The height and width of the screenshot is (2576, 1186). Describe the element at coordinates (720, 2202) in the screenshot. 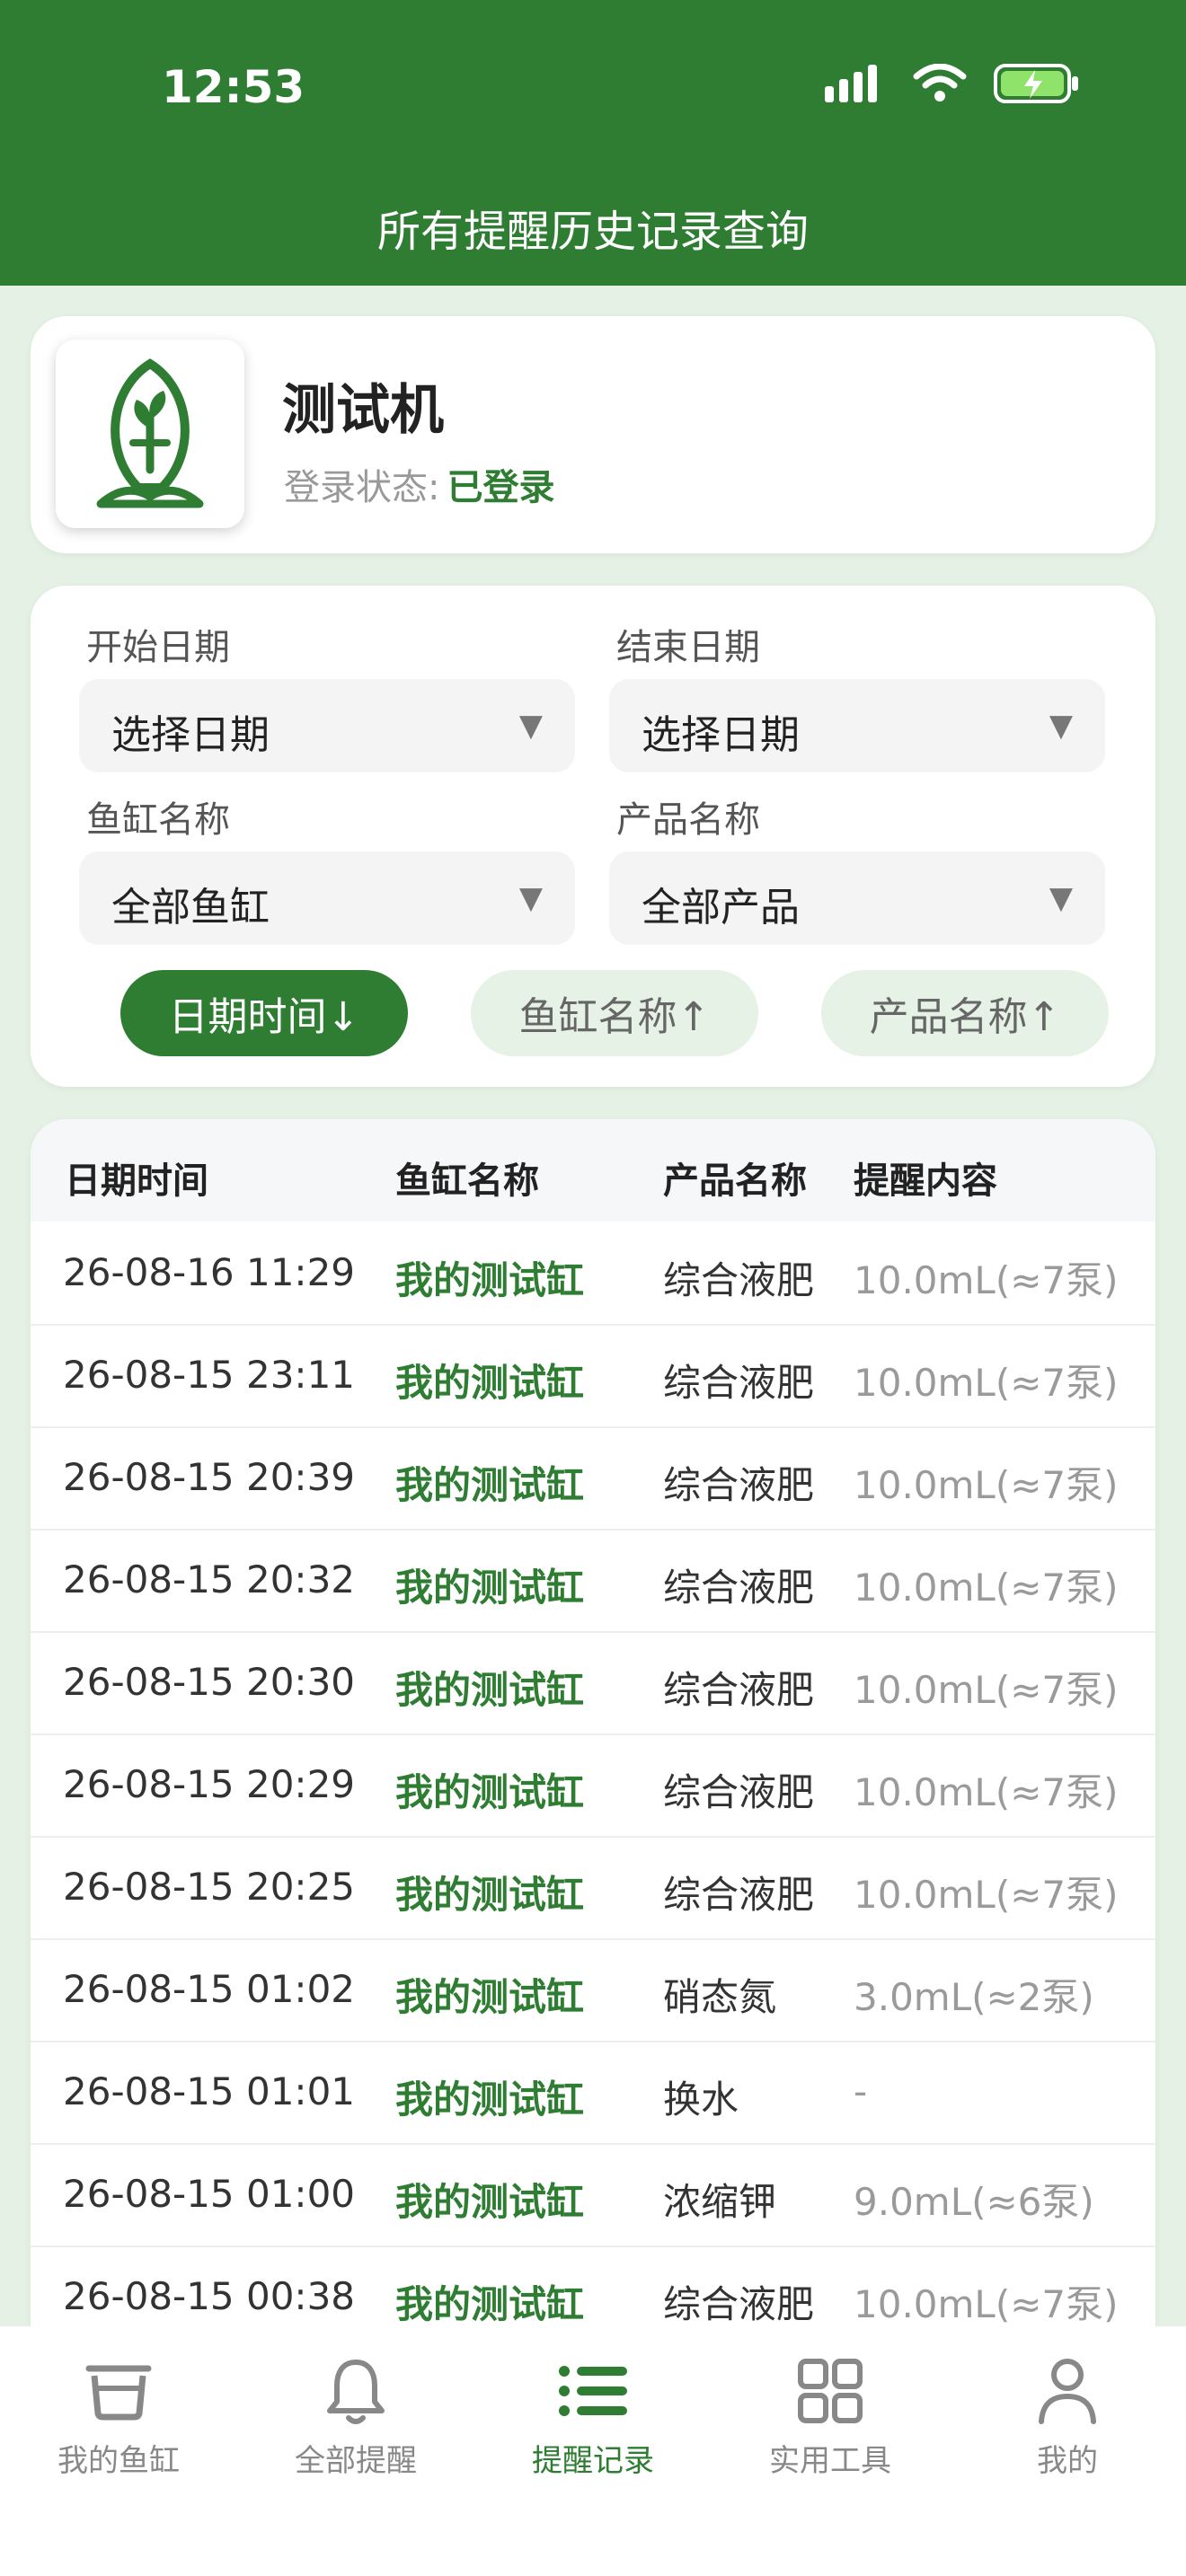

I see `cell-product: 浓缩钾` at that location.